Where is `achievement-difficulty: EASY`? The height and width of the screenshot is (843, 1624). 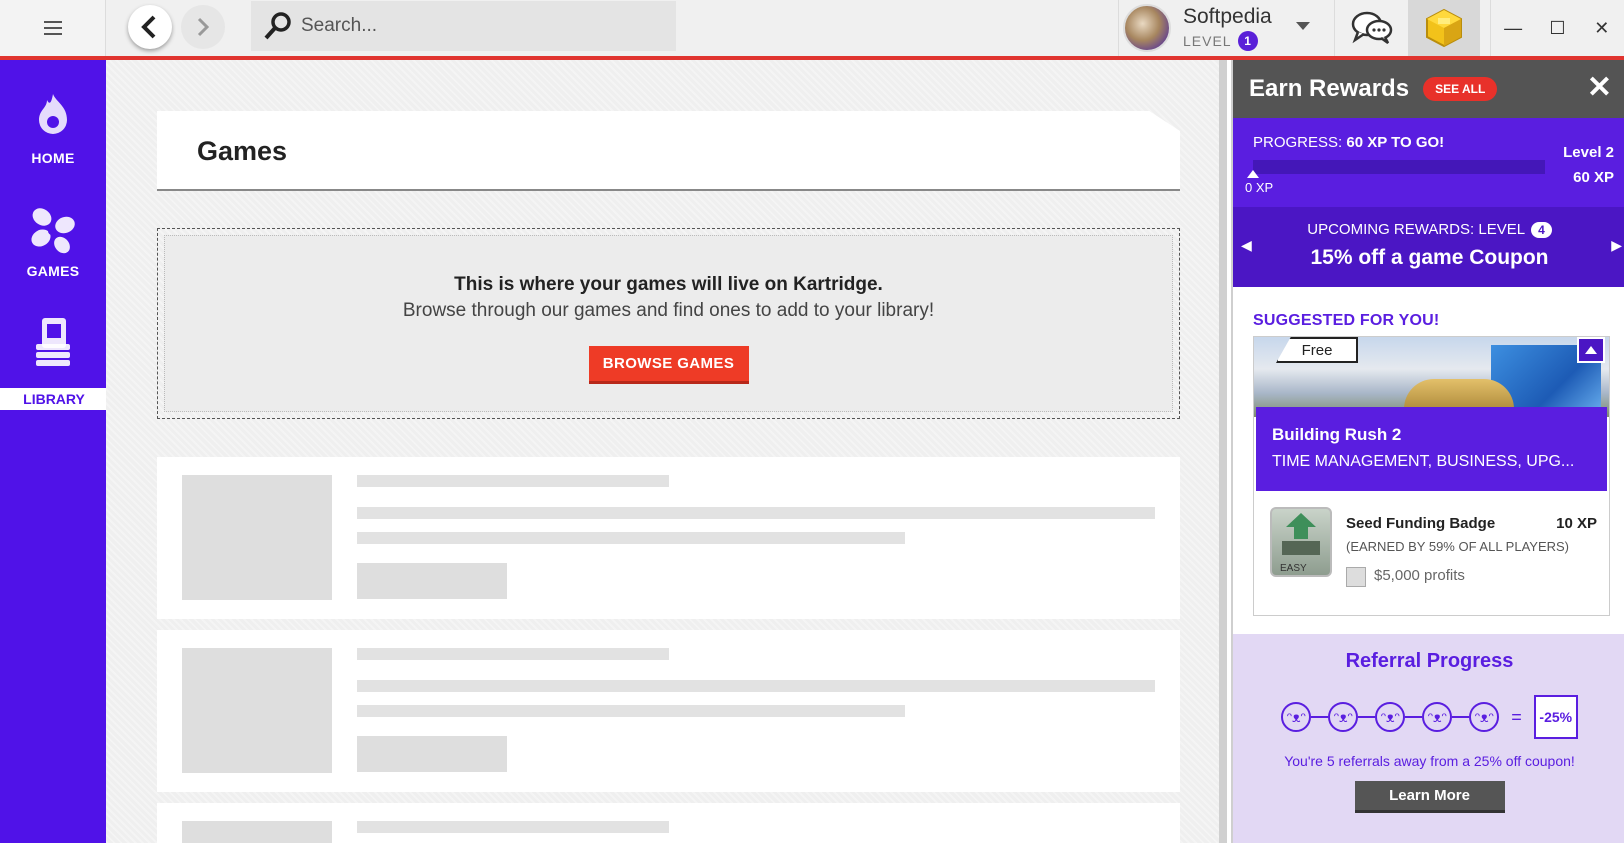
achievement-difficulty: EASY is located at coordinates (1293, 568).